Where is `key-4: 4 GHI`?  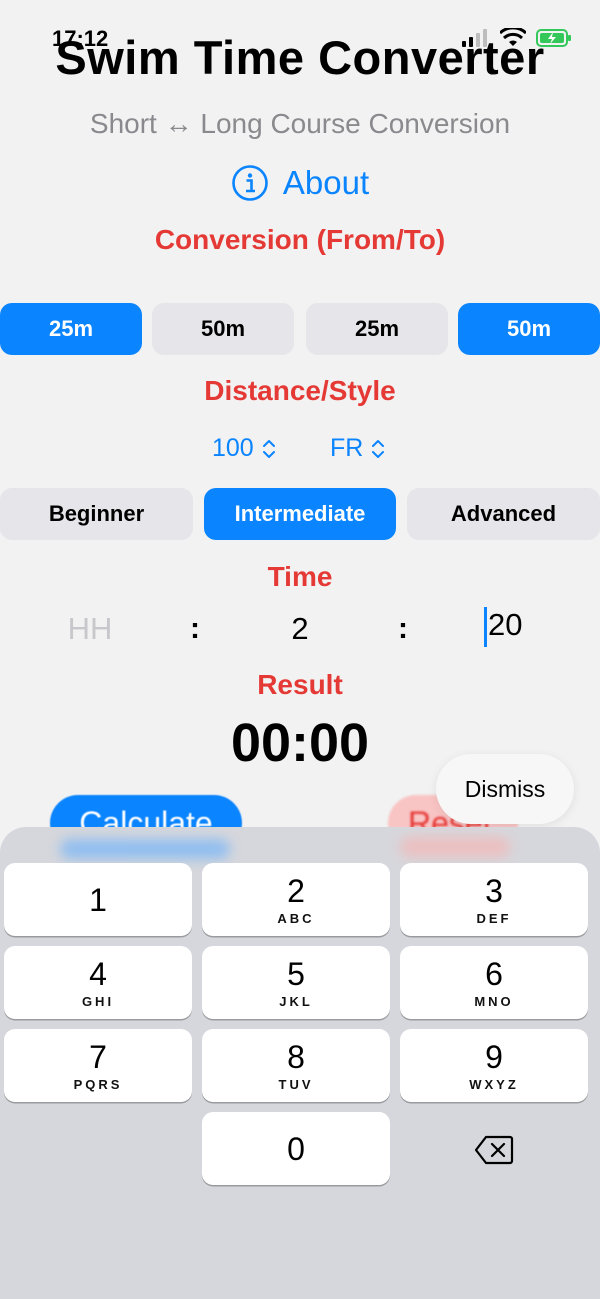
key-4: 4 GHI is located at coordinates (98, 982).